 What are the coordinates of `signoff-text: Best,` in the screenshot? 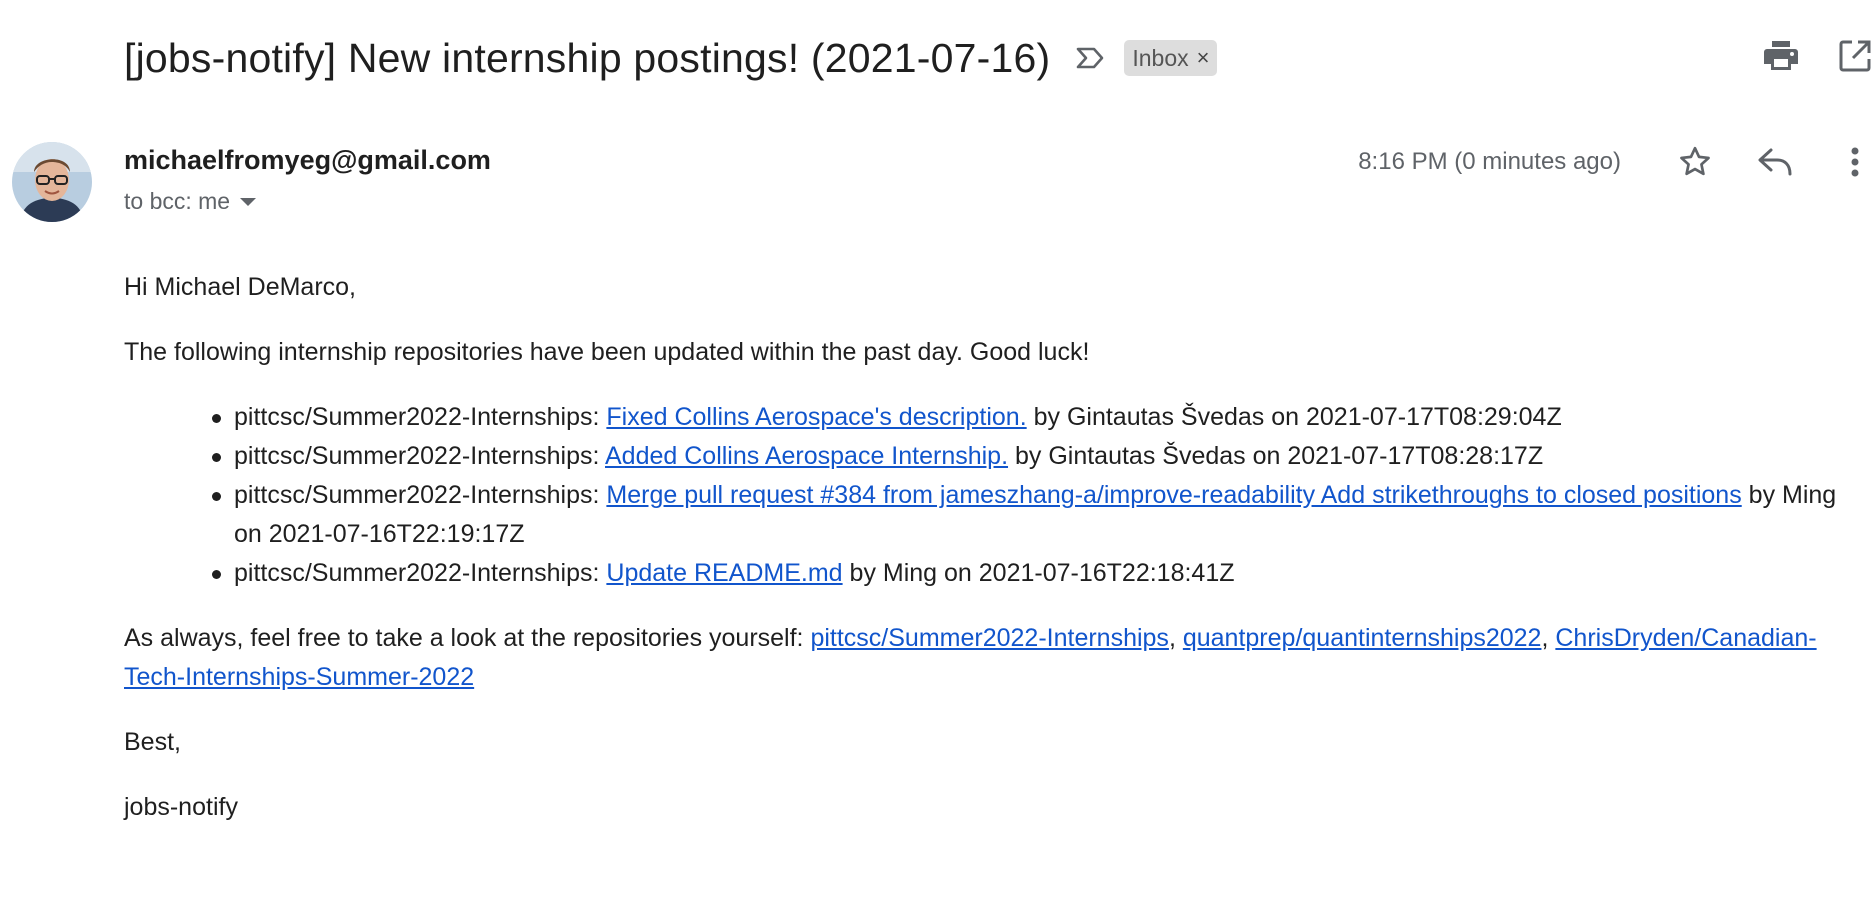 It's located at (152, 742).